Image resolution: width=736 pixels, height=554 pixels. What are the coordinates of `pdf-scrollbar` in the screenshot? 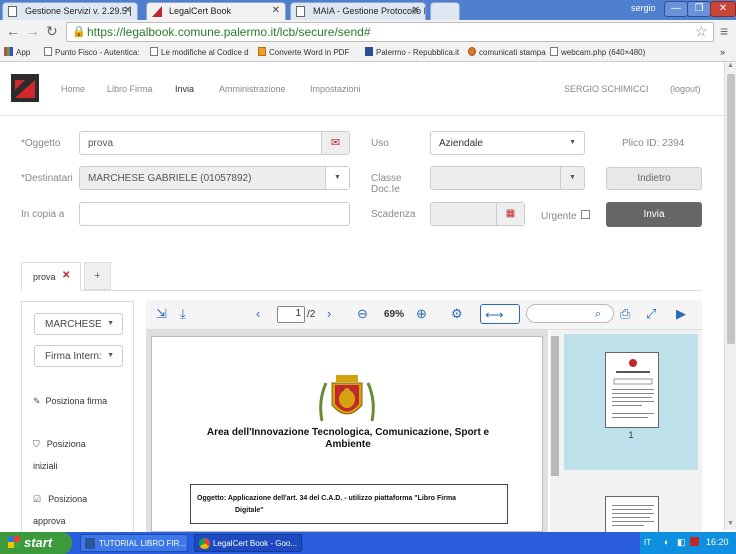 It's located at (555, 431).